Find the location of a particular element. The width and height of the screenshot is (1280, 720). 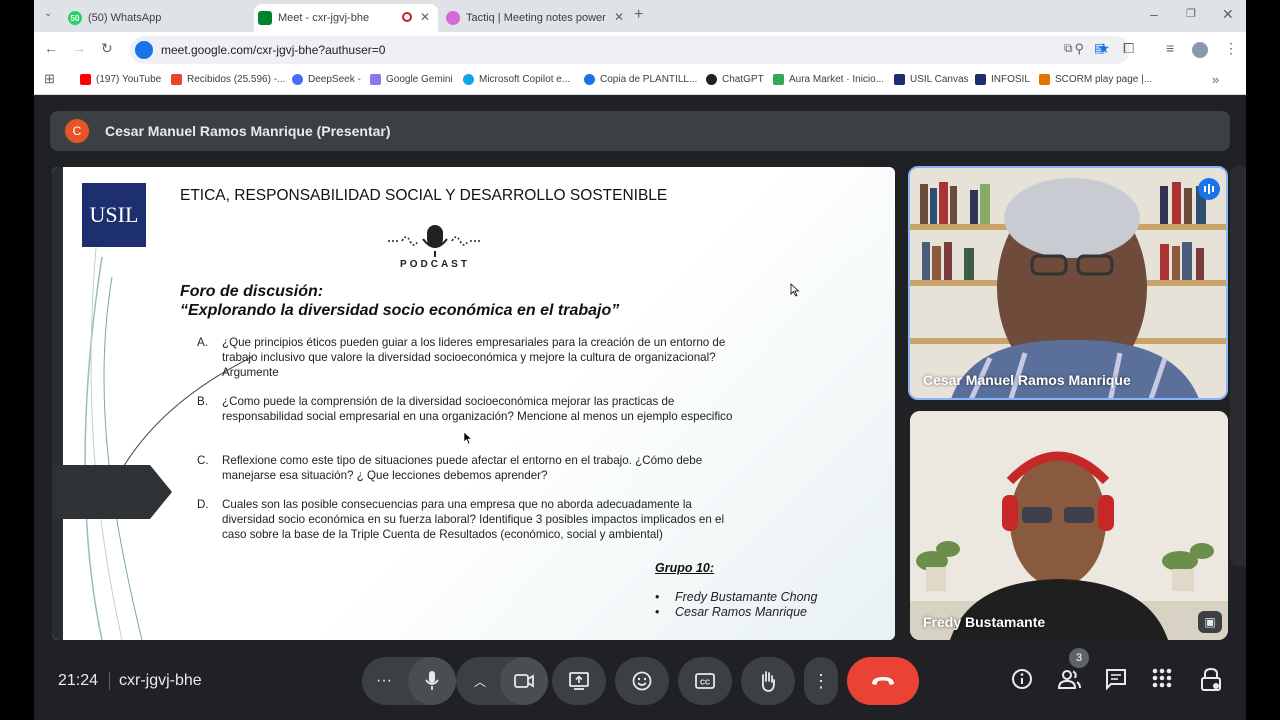

participant-tile-cesar: Cesar Manuel Ramos Manrique is located at coordinates (1068, 283).